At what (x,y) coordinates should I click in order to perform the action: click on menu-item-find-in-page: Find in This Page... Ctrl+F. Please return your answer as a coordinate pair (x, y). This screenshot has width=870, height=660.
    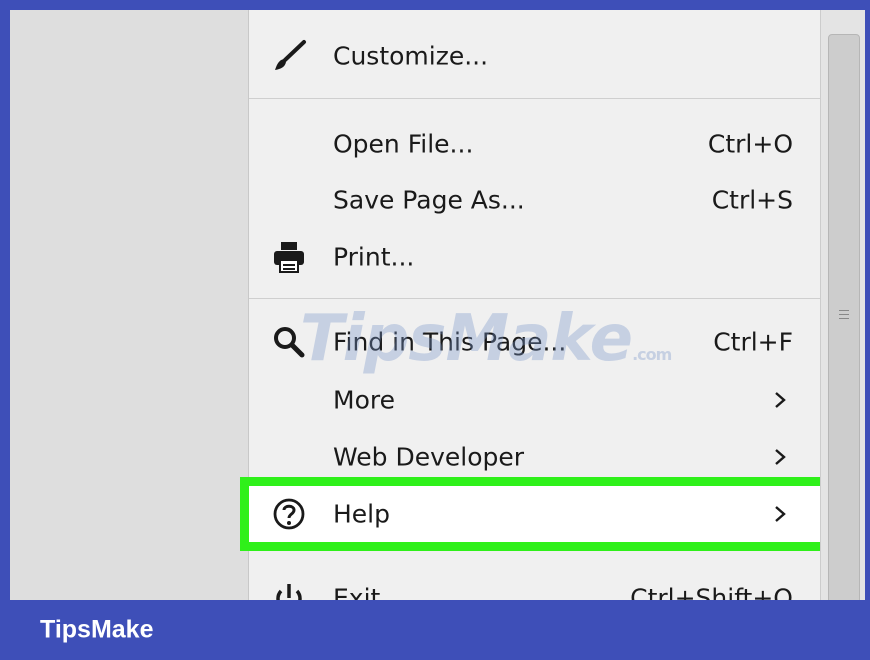
    Looking at the image, I should click on (535, 342).